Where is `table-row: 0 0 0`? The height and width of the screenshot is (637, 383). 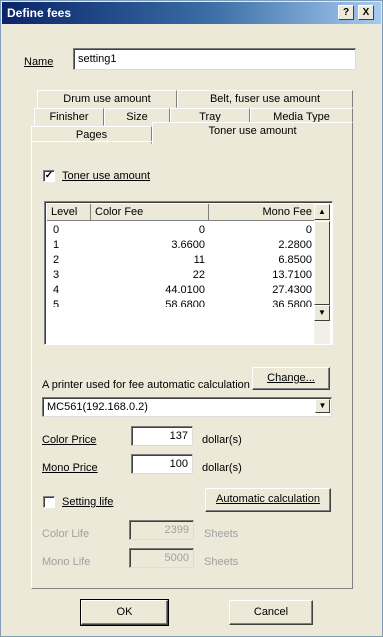 table-row: 0 0 0 is located at coordinates (181, 230).